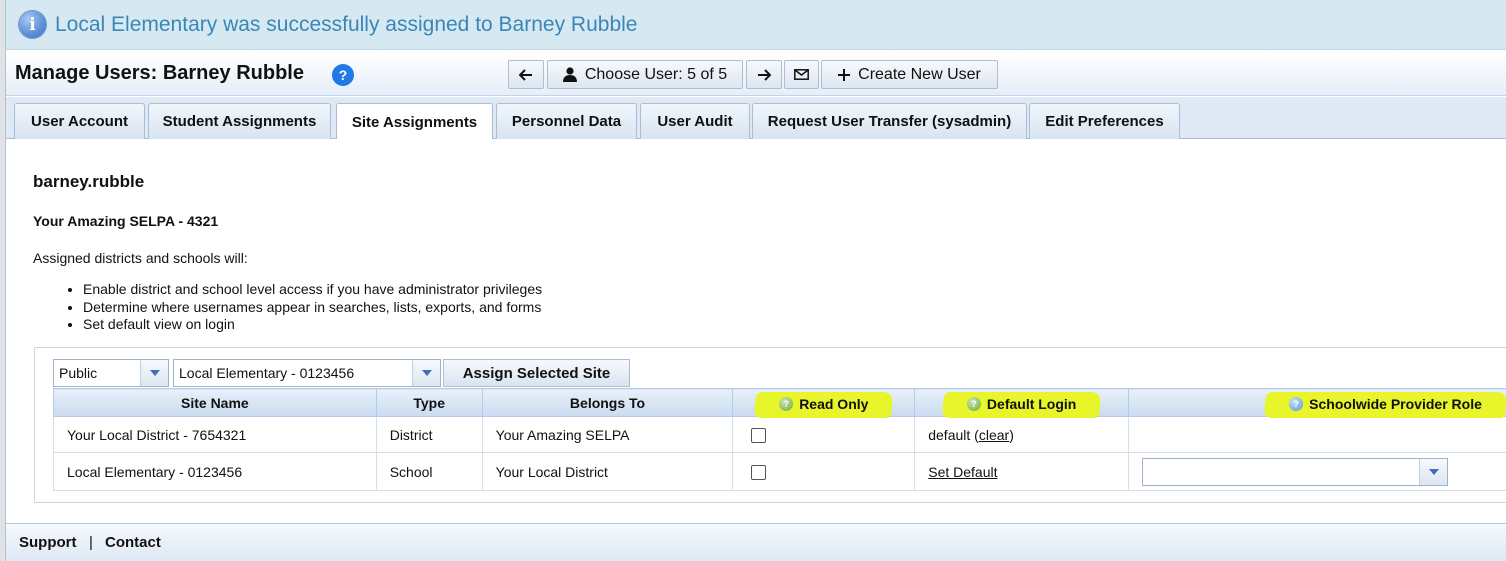  Describe the element at coordinates (536, 373) in the screenshot. I see `assign-selected-site-button: Assign Selected Site` at that location.